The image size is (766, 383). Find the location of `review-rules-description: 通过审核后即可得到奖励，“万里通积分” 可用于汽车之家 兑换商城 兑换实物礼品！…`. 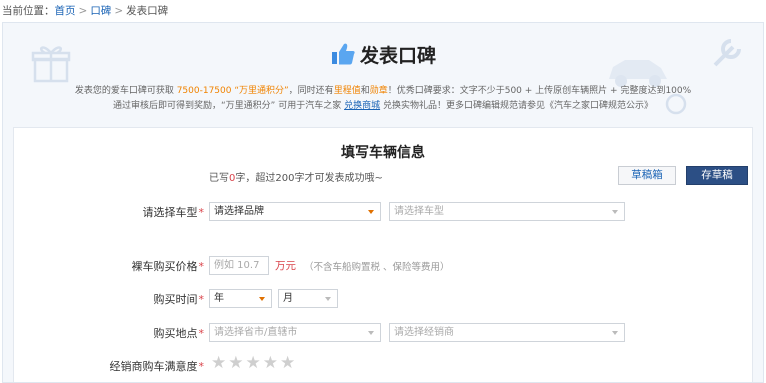

review-rules-description: 通过审核后即可得到奖励，“万里通积分” 可用于汽车之家 兑换商城 兑换实物礼品！… is located at coordinates (383, 104).